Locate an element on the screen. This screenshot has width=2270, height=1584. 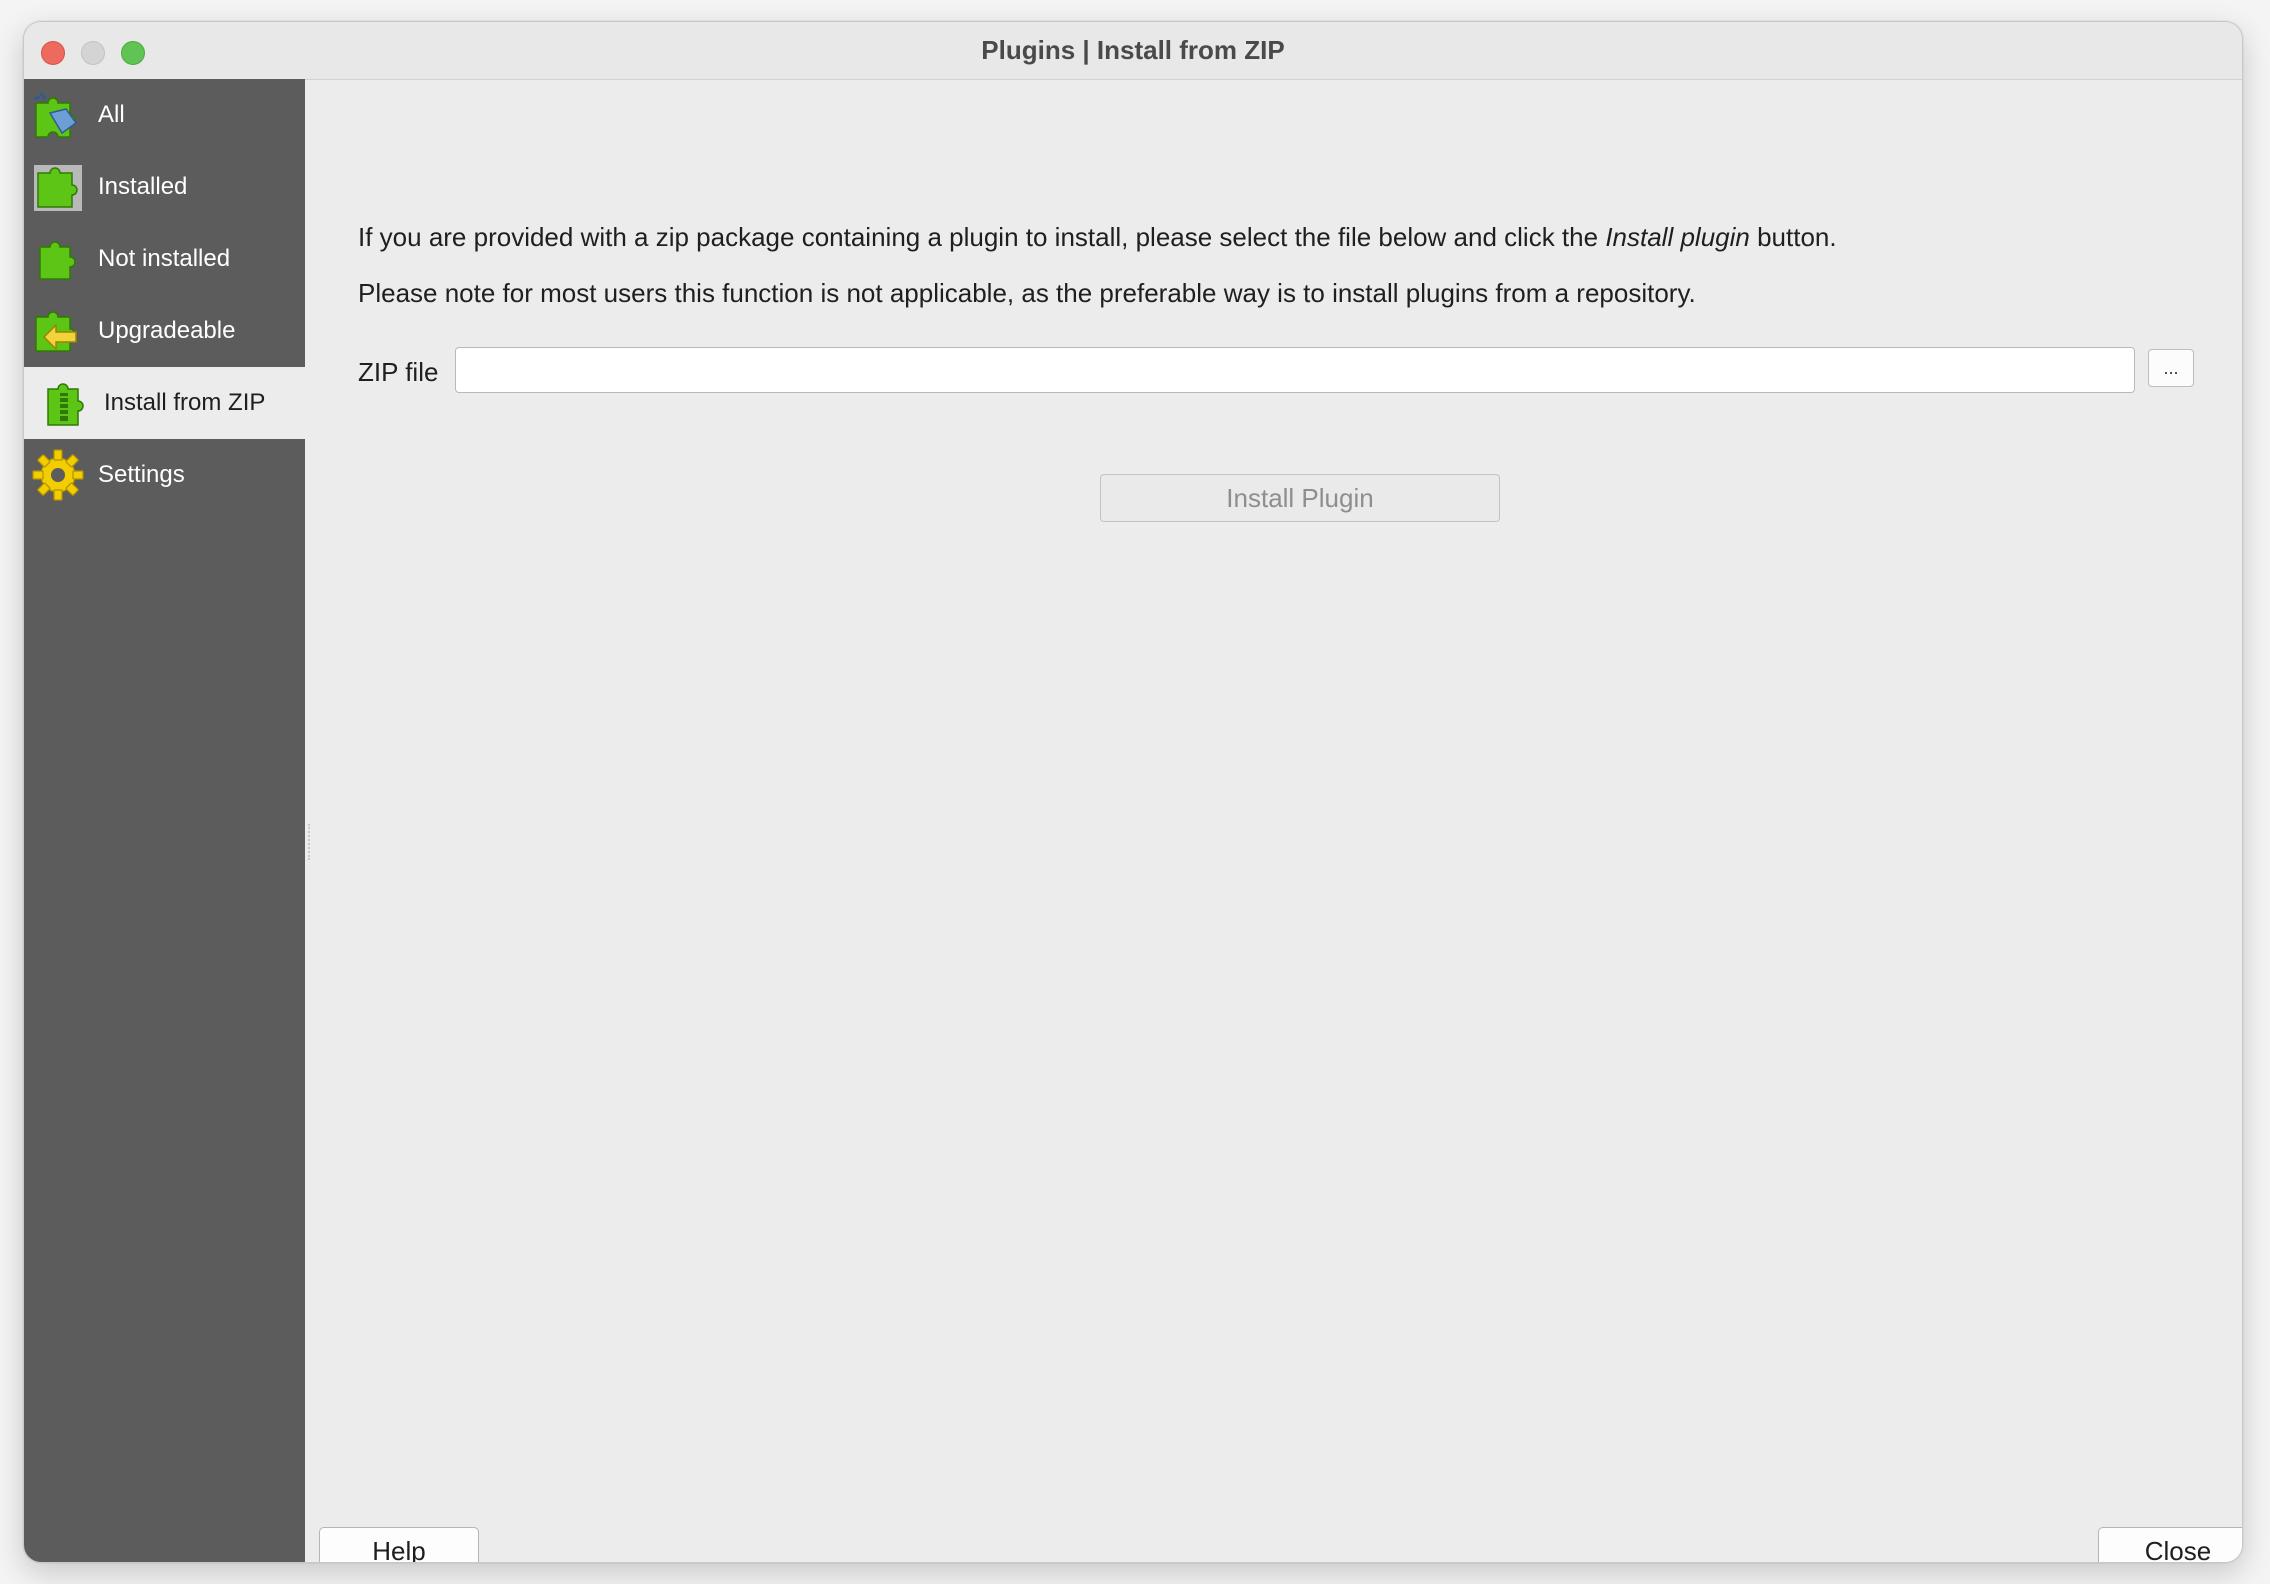
close-button: Close is located at coordinates (2170, 1544).